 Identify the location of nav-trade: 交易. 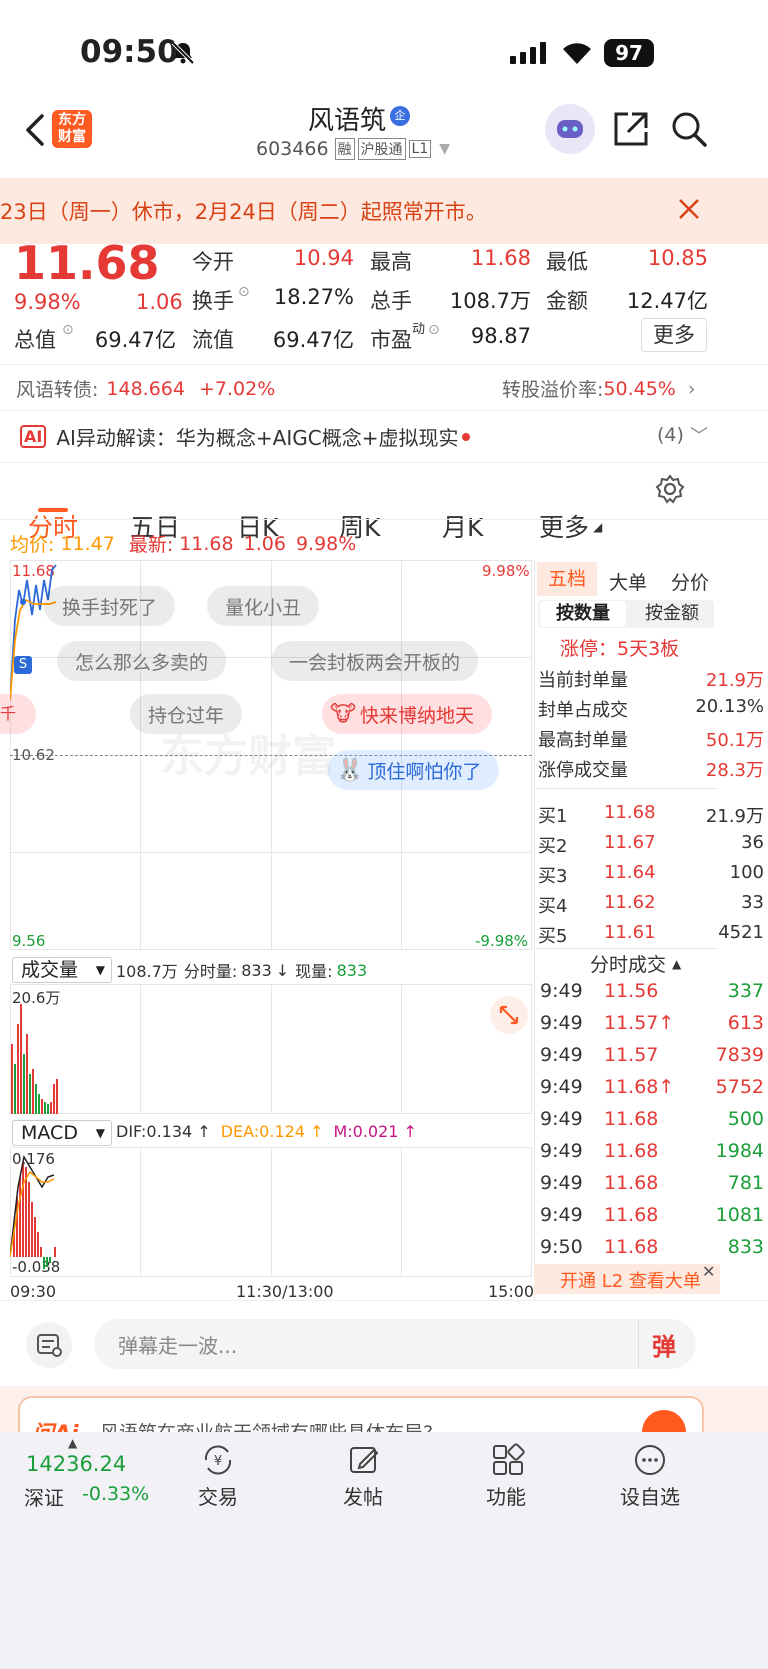
(218, 1495).